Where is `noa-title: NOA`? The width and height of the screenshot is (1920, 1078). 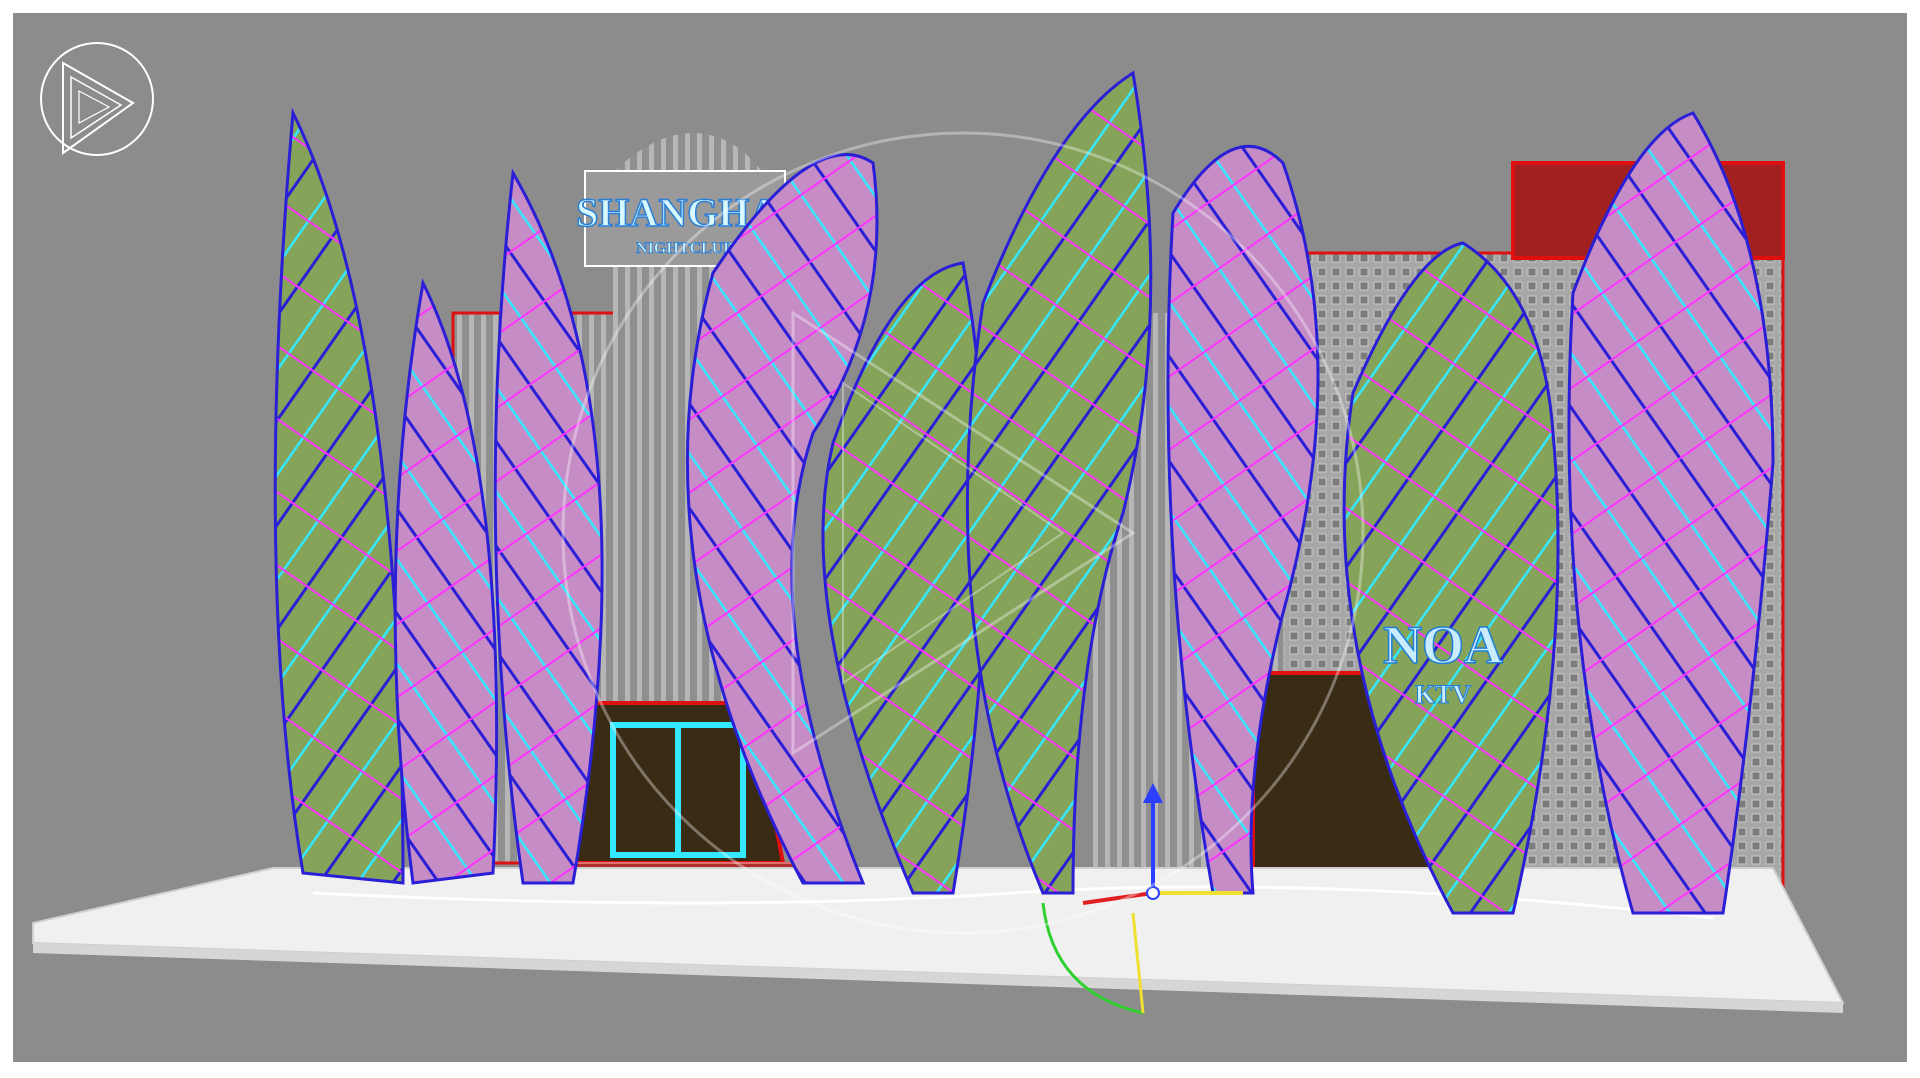 noa-title: NOA is located at coordinates (1443, 645).